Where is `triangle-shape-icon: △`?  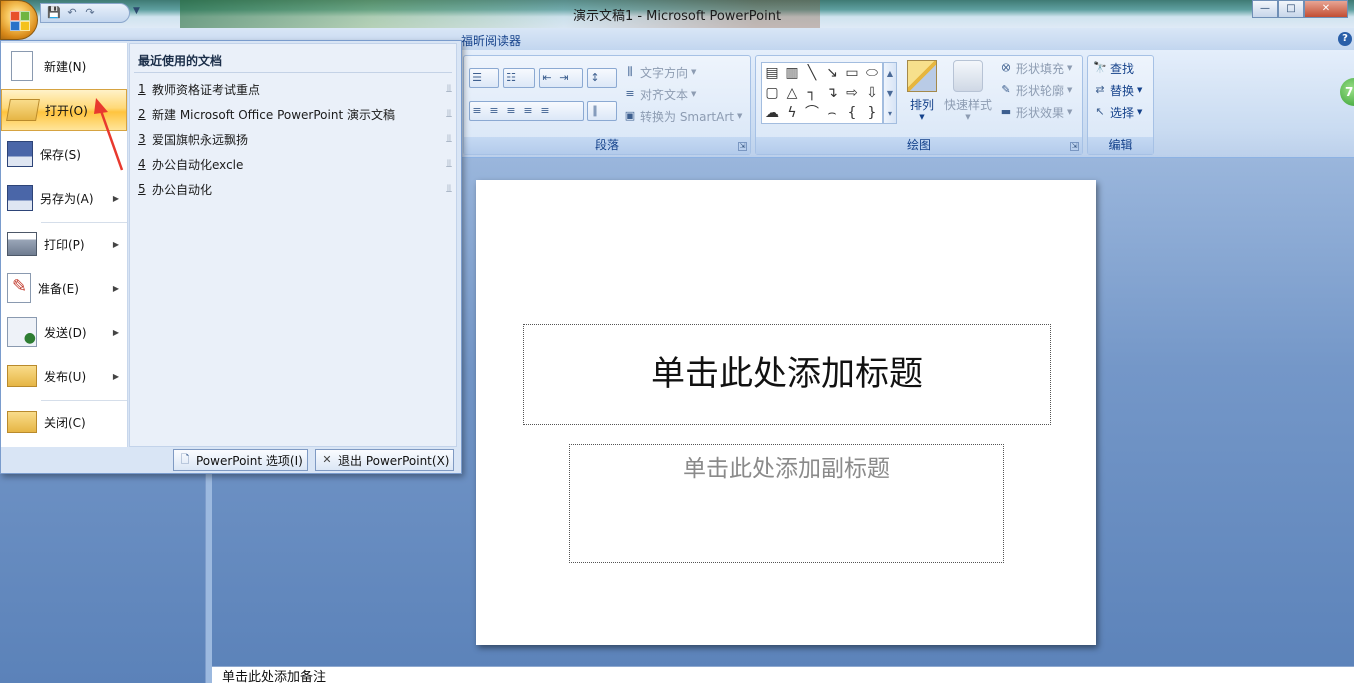
triangle-shape-icon: △ is located at coordinates (792, 93).